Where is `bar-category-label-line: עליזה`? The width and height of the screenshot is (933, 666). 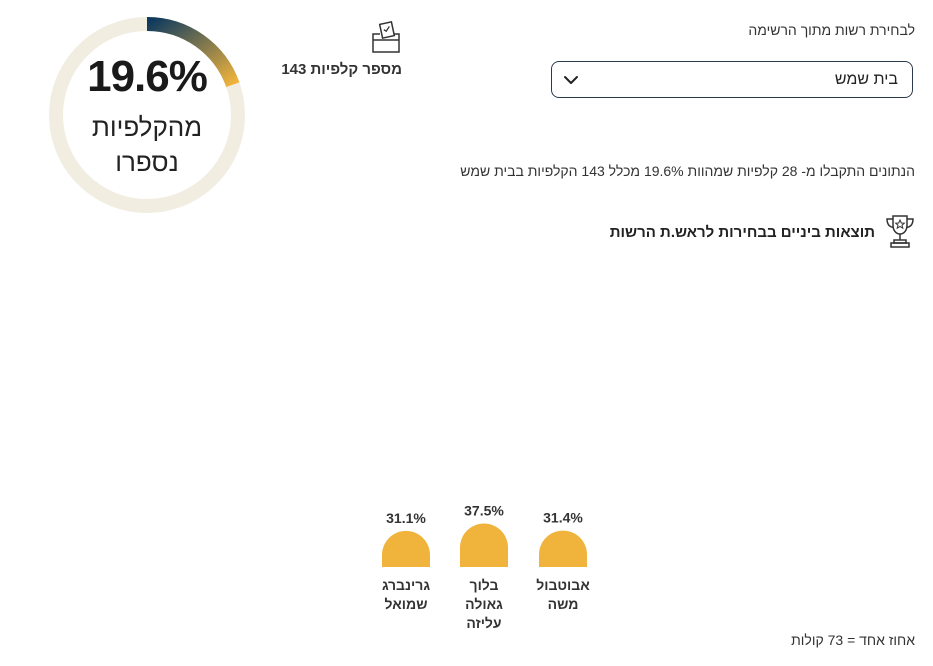
bar-category-label-line: עליזה is located at coordinates (484, 623).